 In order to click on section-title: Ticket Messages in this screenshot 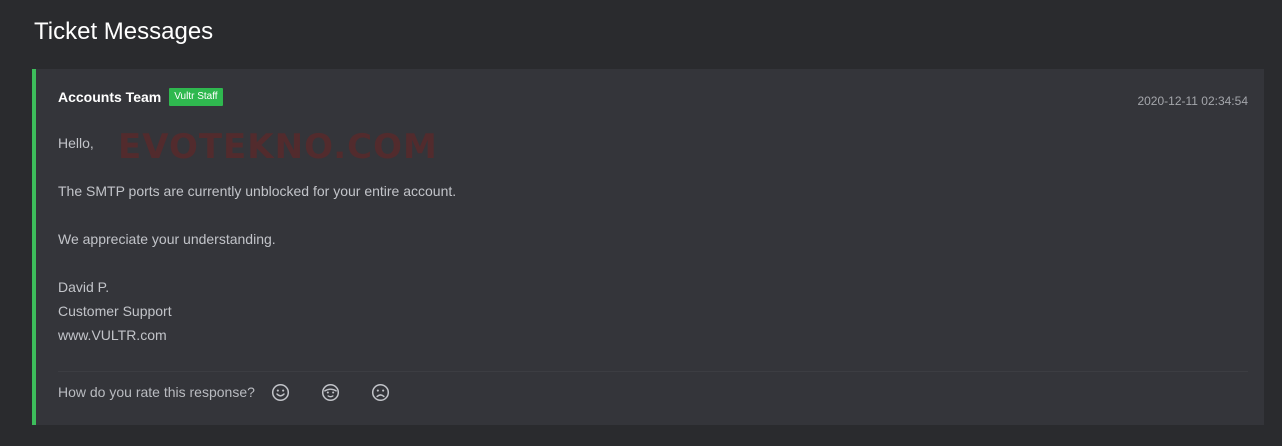, I will do `click(124, 31)`.